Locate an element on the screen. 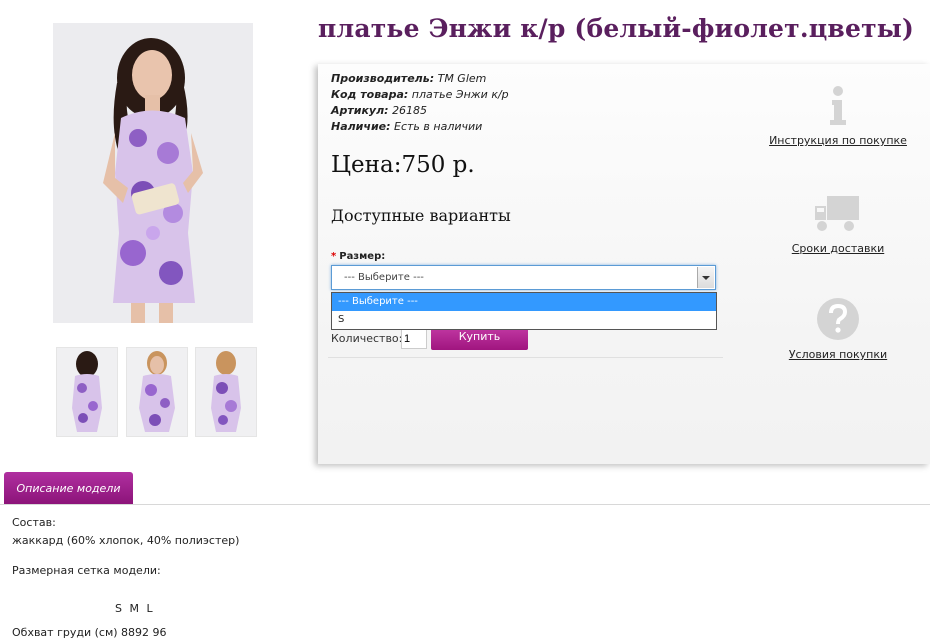 The image size is (930, 644). info-icon is located at coordinates (838, 105).